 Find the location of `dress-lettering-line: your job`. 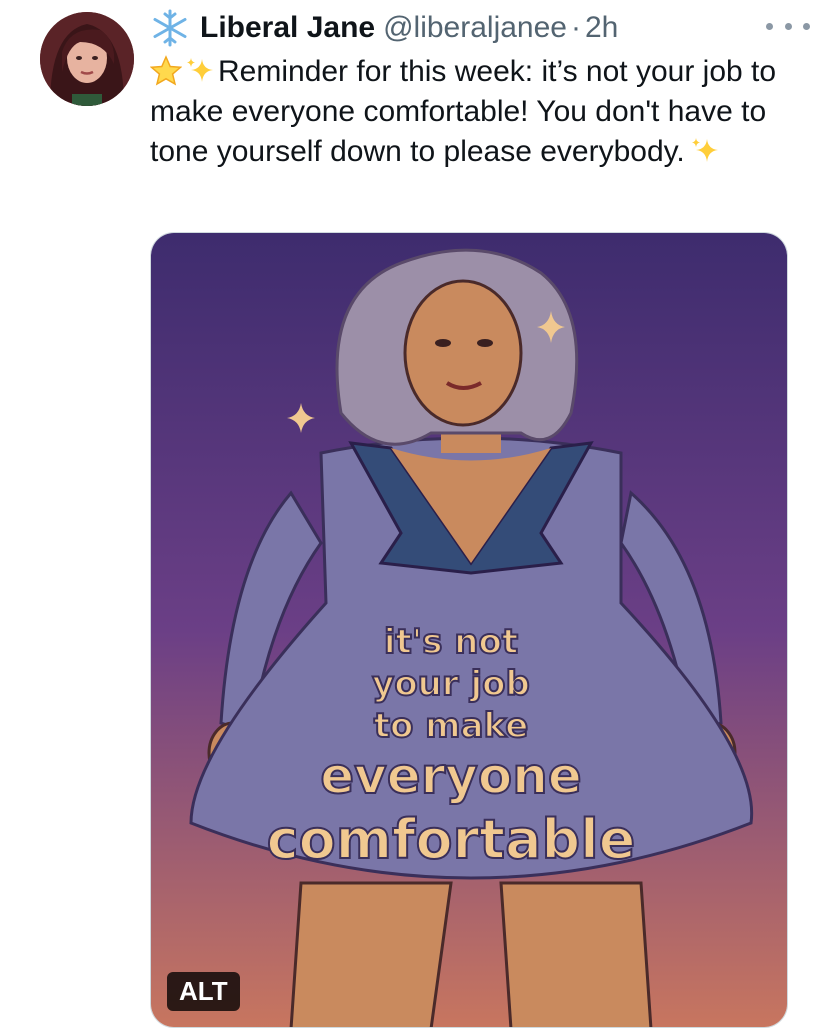

dress-lettering-line: your job is located at coordinates (451, 684).